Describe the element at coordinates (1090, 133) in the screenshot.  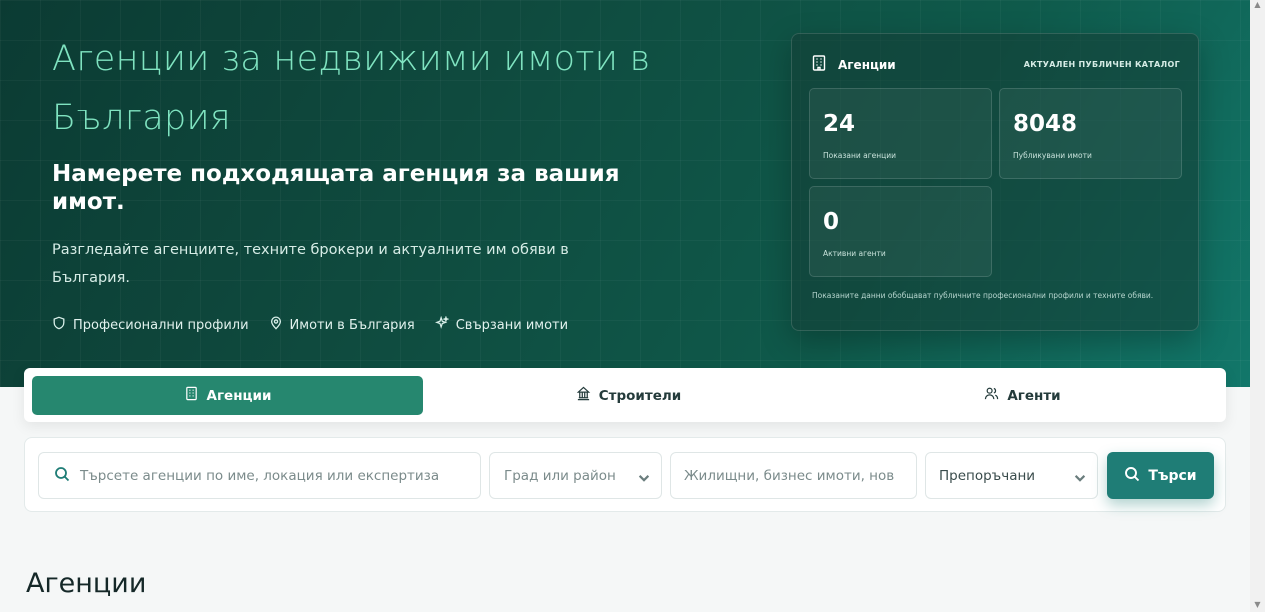
I see `stat-card-properties: 8048 Публикувани имоти` at that location.